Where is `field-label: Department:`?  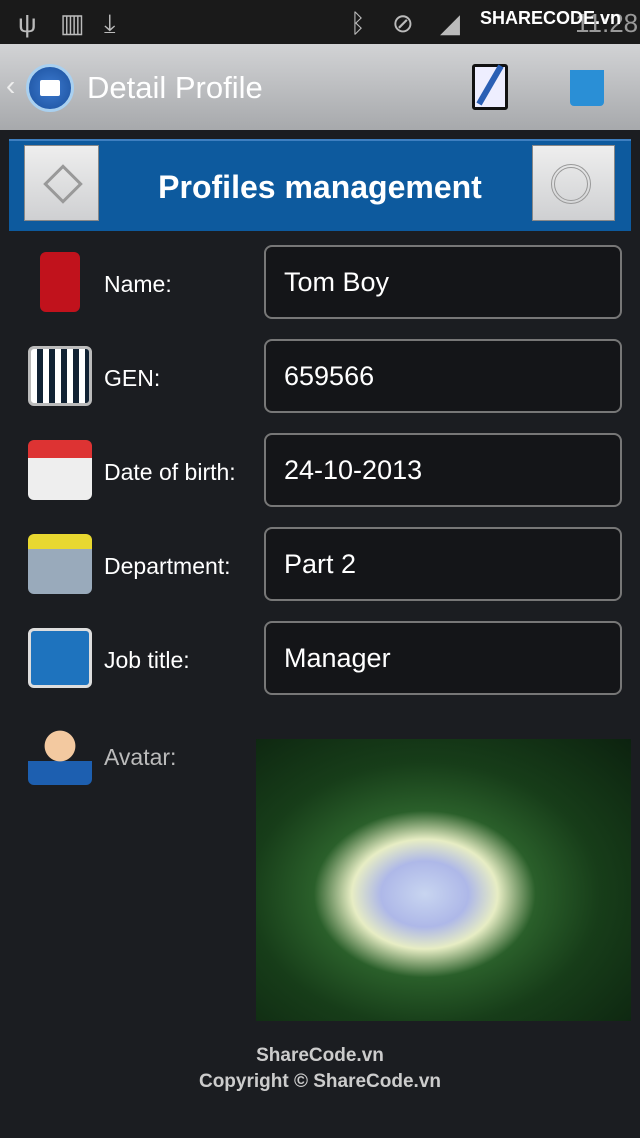
field-label: Department: is located at coordinates (167, 566).